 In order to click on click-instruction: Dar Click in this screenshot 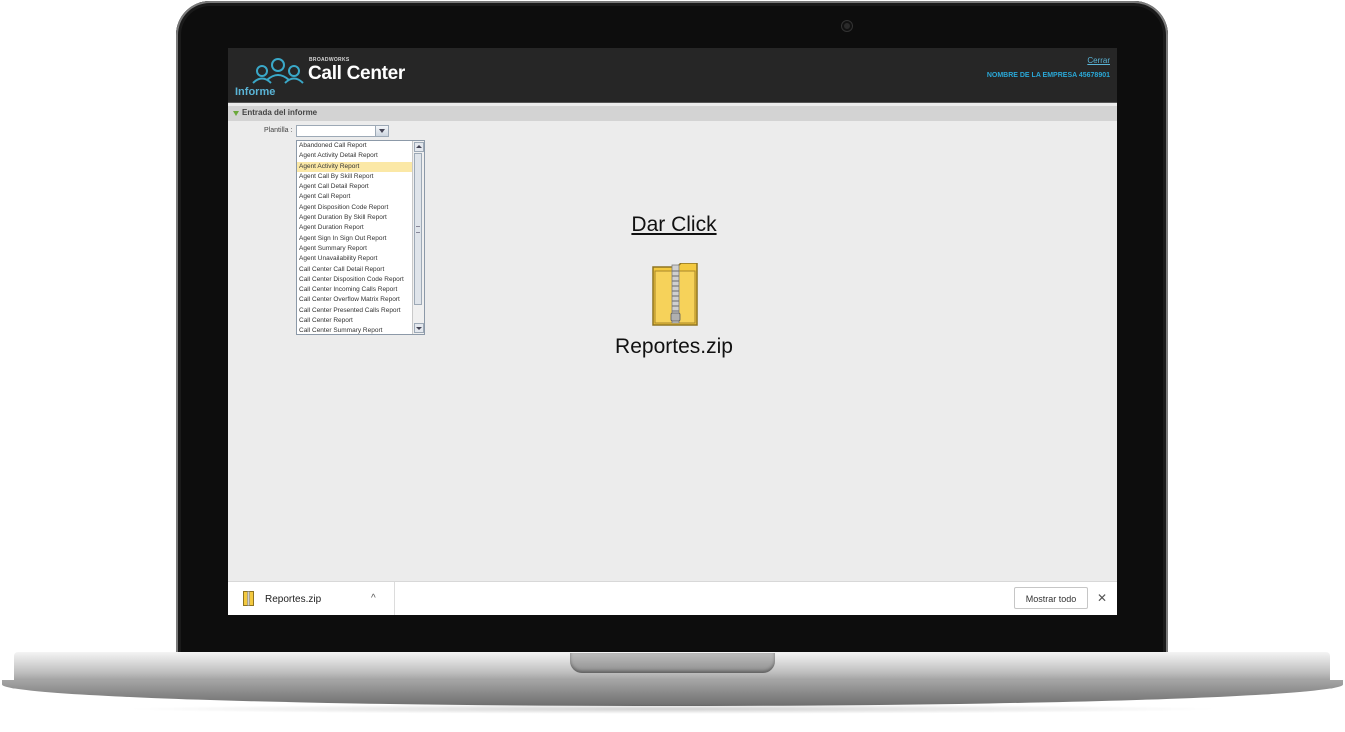, I will do `click(674, 225)`.